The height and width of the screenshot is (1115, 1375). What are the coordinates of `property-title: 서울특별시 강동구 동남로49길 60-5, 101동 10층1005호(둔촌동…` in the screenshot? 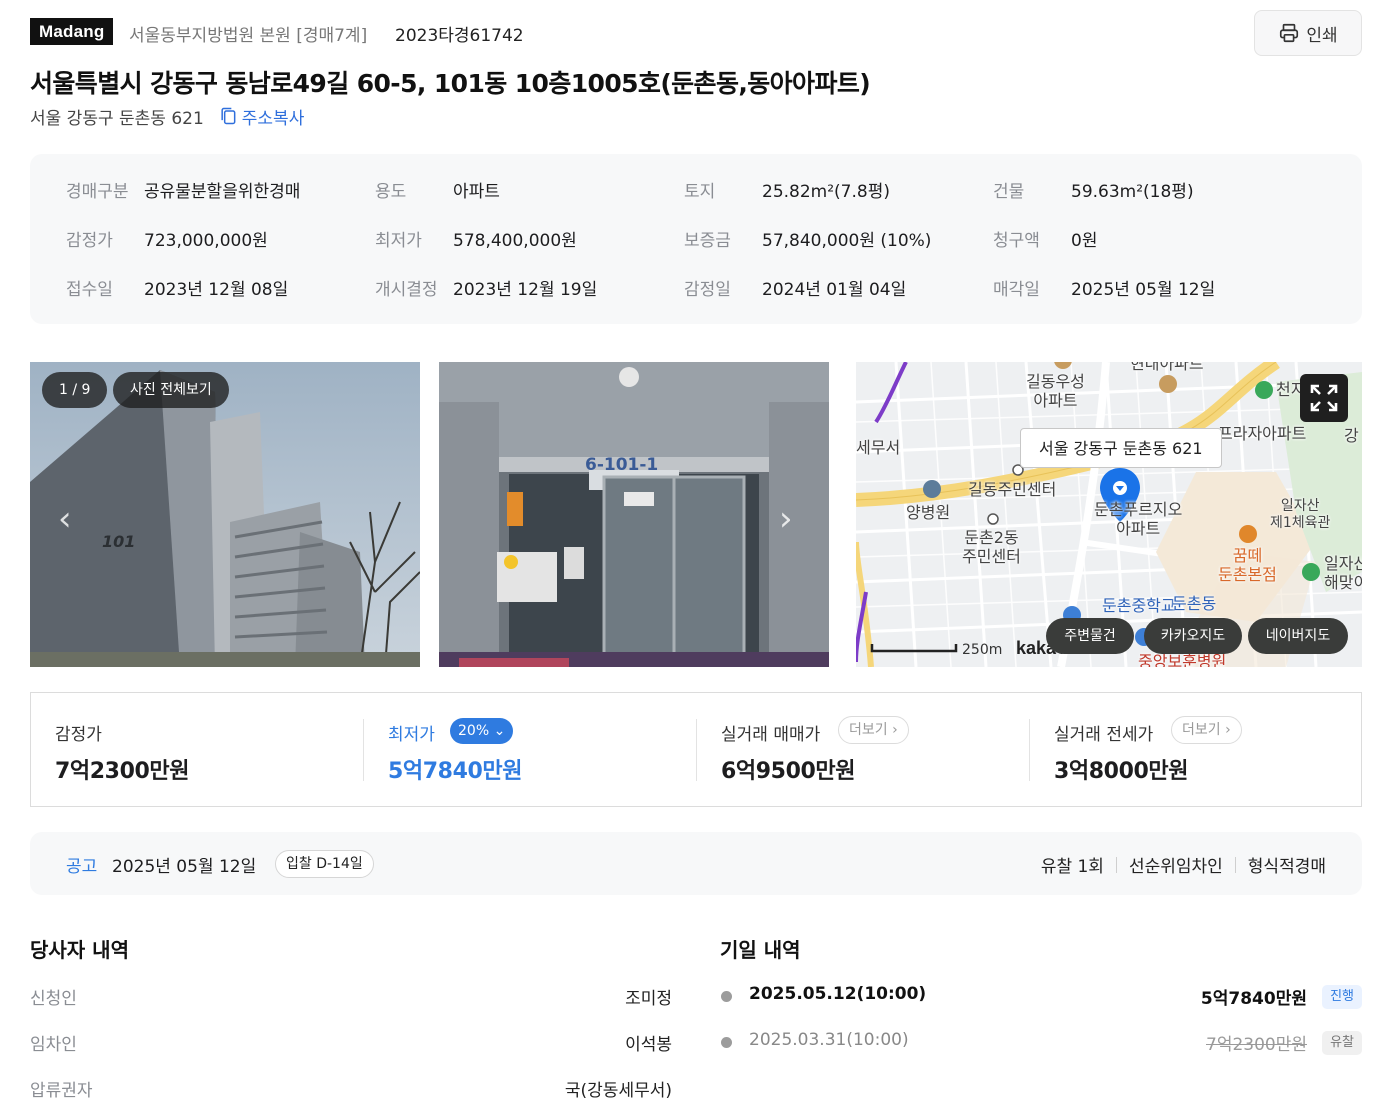 It's located at (450, 83).